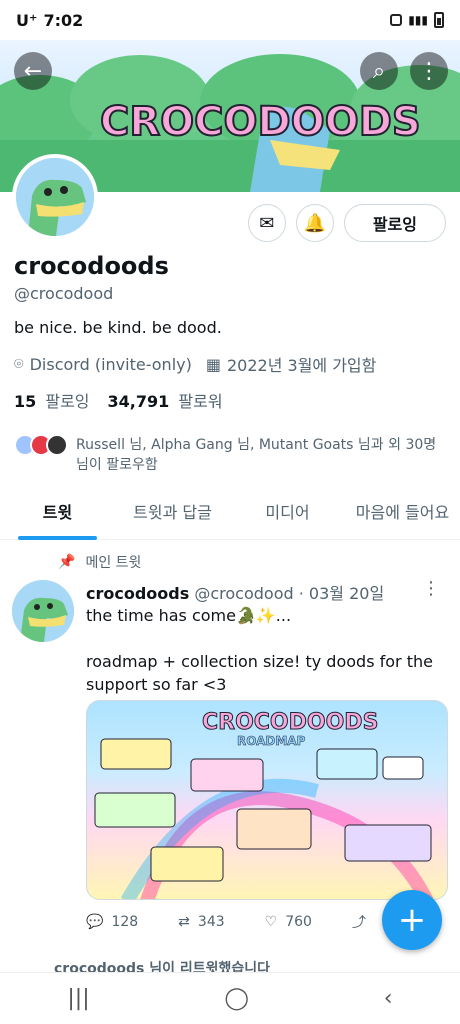 Image resolution: width=460 pixels, height=1024 pixels. Describe the element at coordinates (195, 364) in the screenshot. I see `profile-meta: ⌾ Discord (invite-only) ▦ 2022년 3월에 가입함` at that location.